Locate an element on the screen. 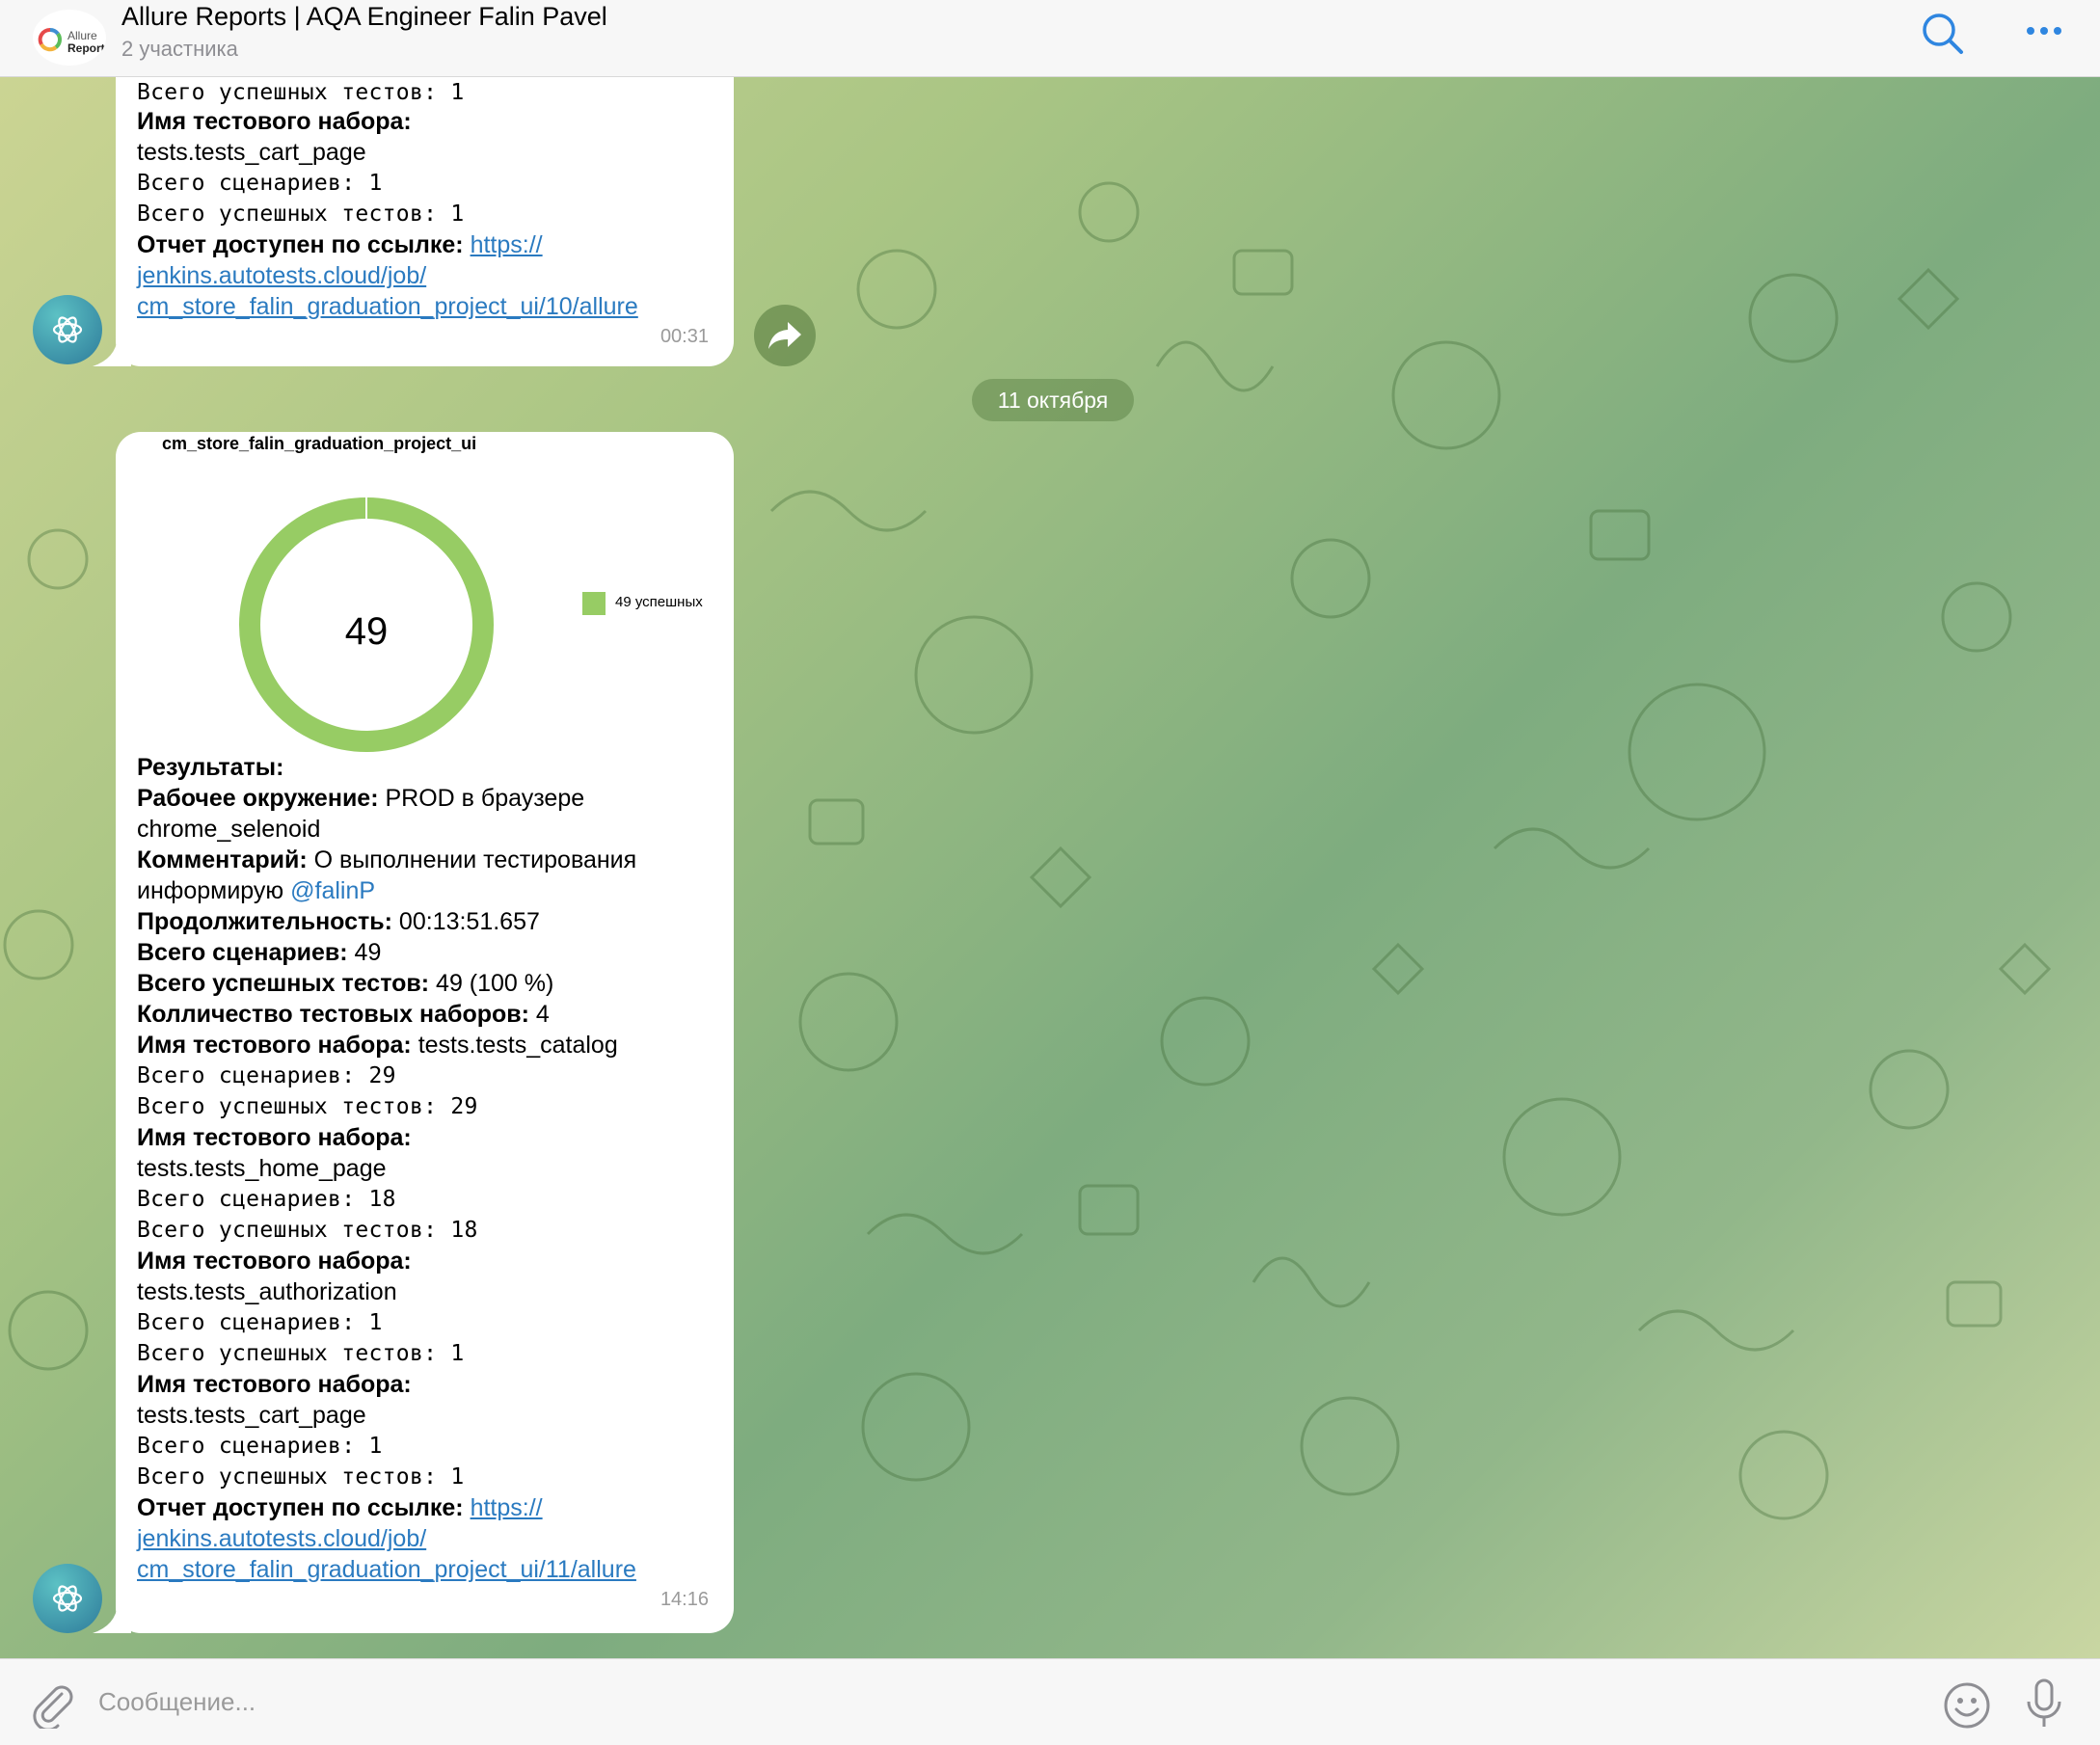  message-composer is located at coordinates (1050, 1701).